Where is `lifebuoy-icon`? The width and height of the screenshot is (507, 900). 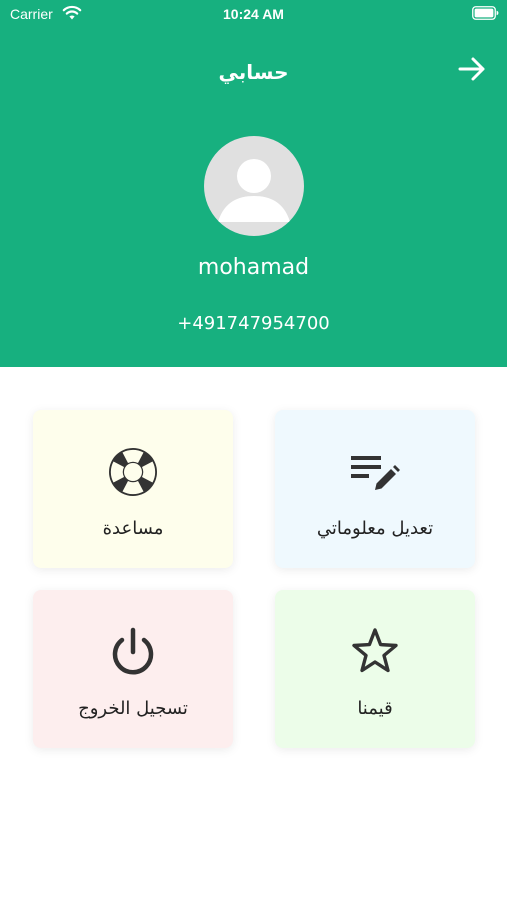
lifebuoy-icon is located at coordinates (133, 472).